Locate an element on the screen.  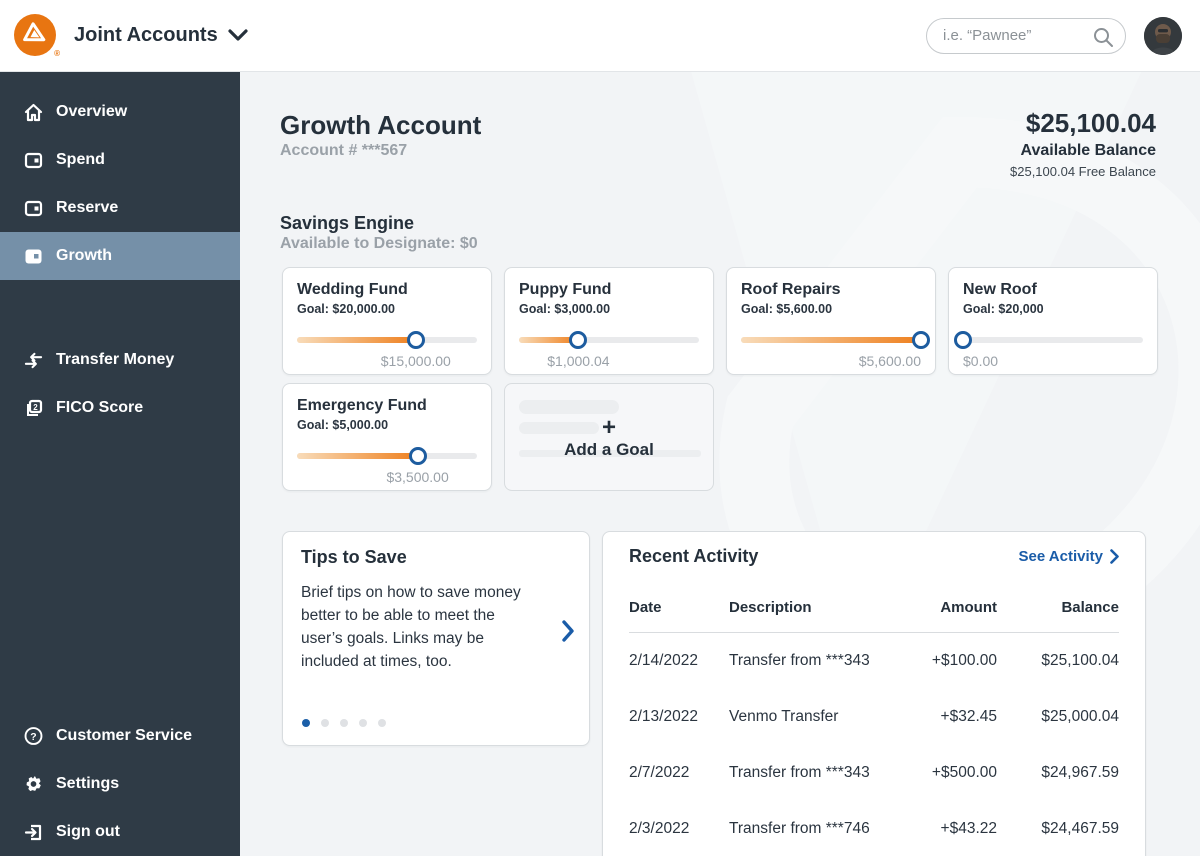
free-balance: $25,100.04 Free Balance is located at coordinates (1083, 171).